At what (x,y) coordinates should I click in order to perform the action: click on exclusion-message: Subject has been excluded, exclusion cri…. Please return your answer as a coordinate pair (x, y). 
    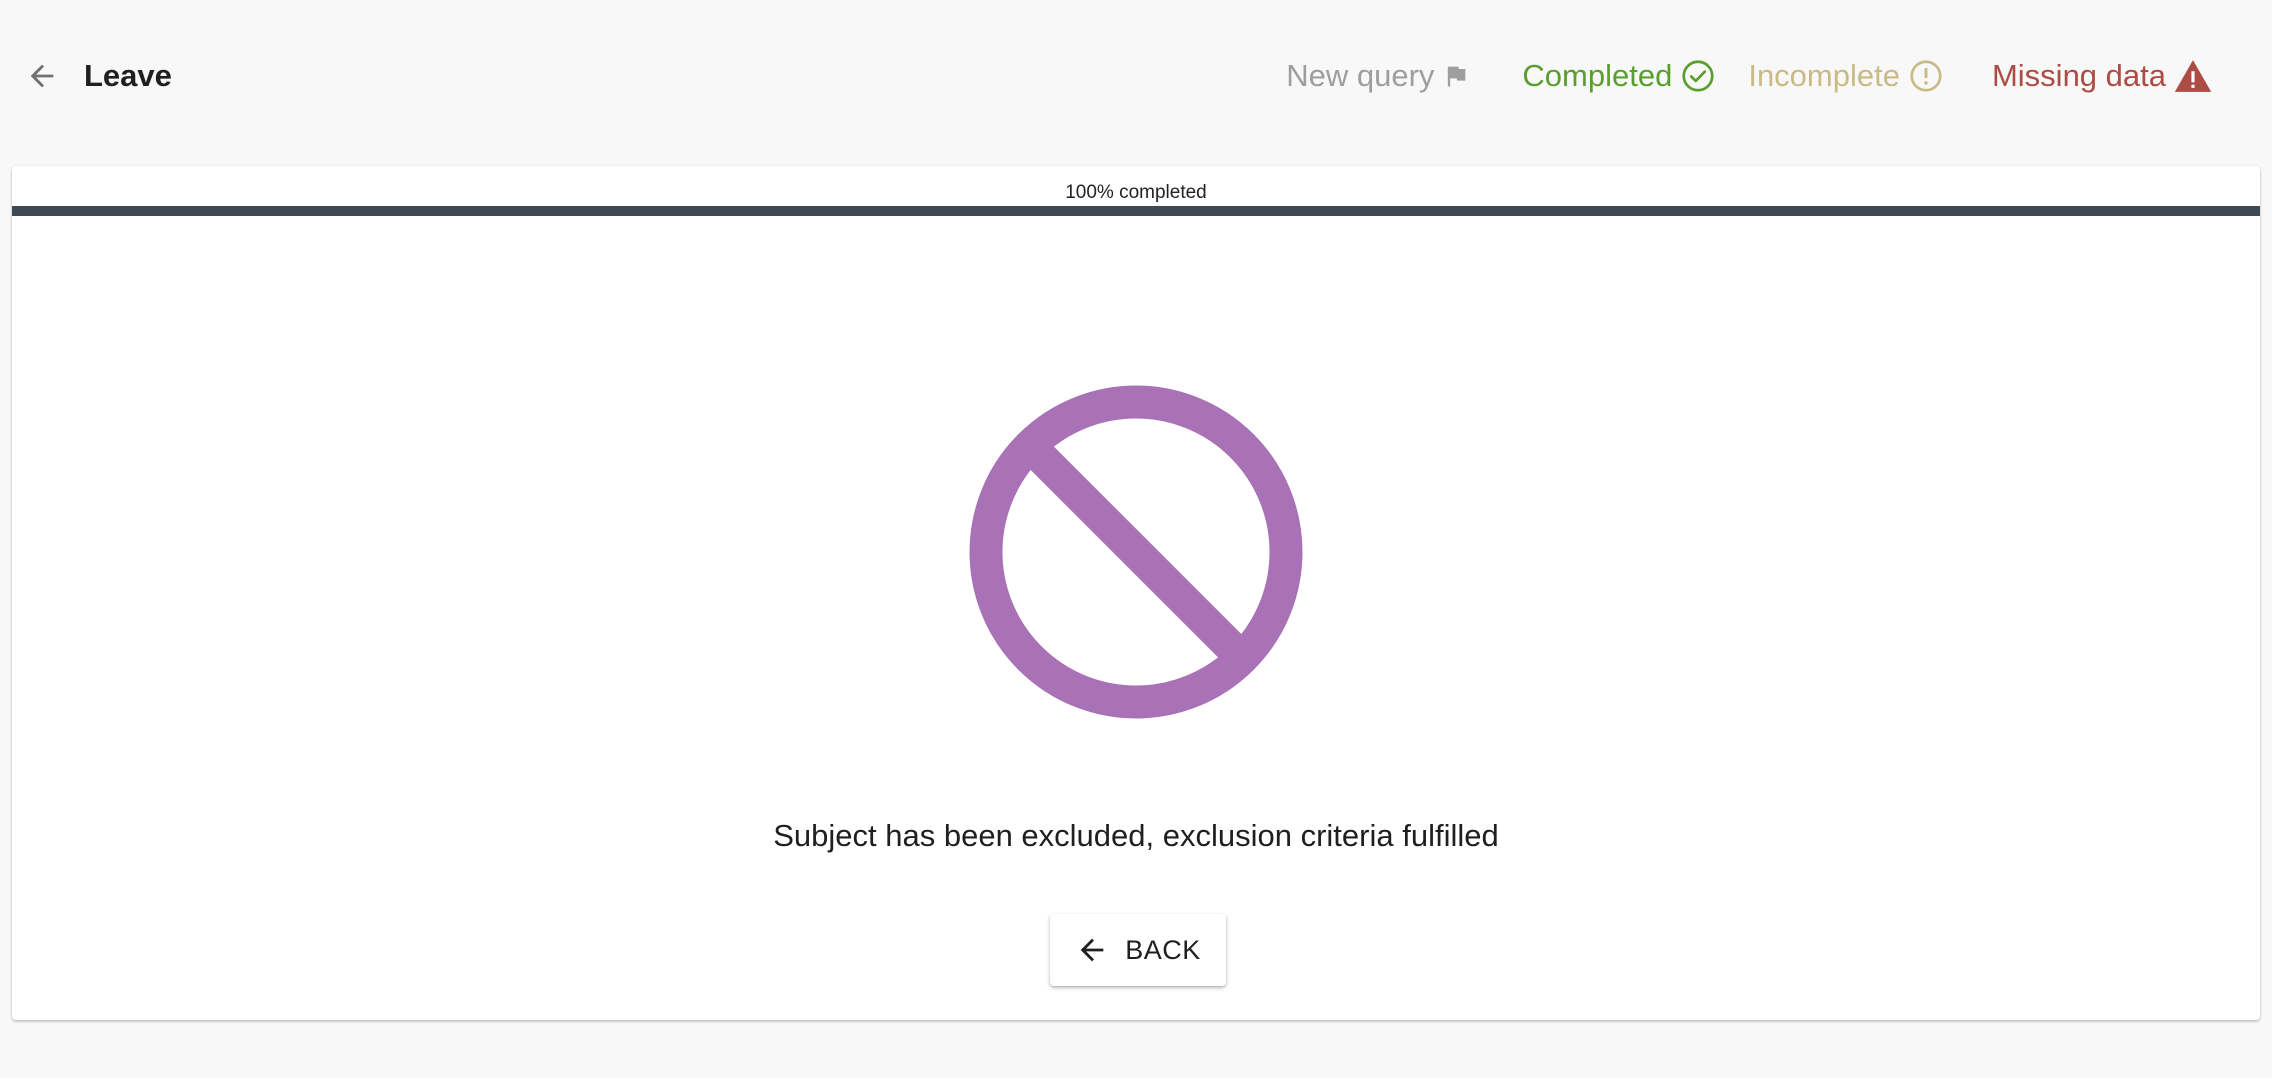
    Looking at the image, I should click on (1136, 835).